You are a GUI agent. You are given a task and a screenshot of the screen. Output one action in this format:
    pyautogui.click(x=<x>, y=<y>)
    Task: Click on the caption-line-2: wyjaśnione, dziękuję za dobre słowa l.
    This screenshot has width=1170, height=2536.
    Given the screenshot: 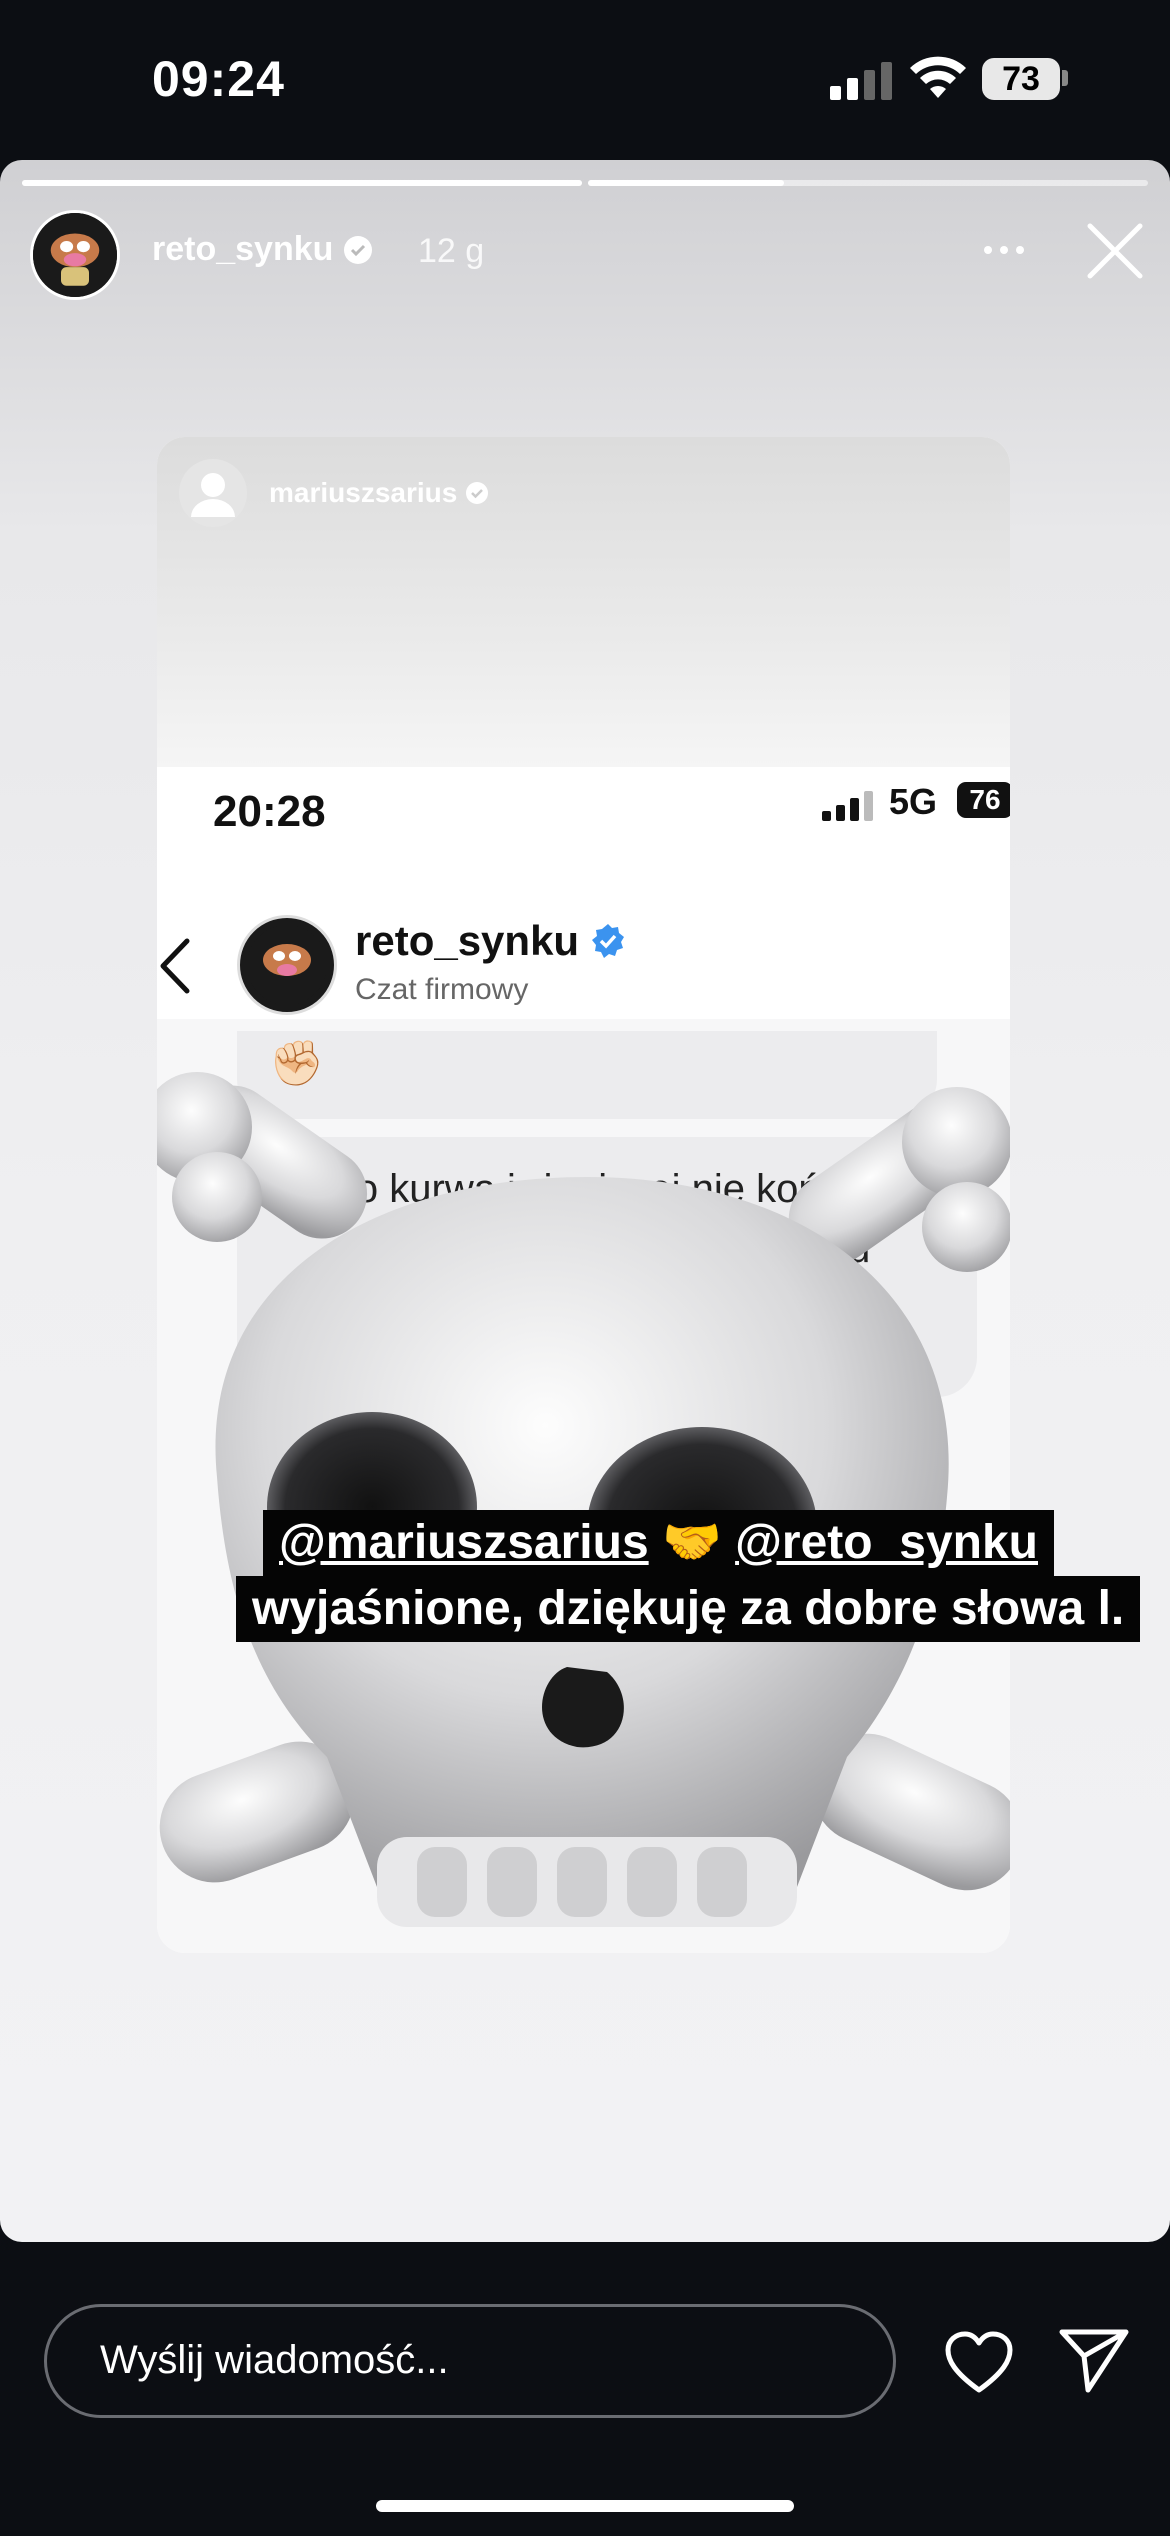 What is the action you would take?
    pyautogui.click(x=688, y=1609)
    